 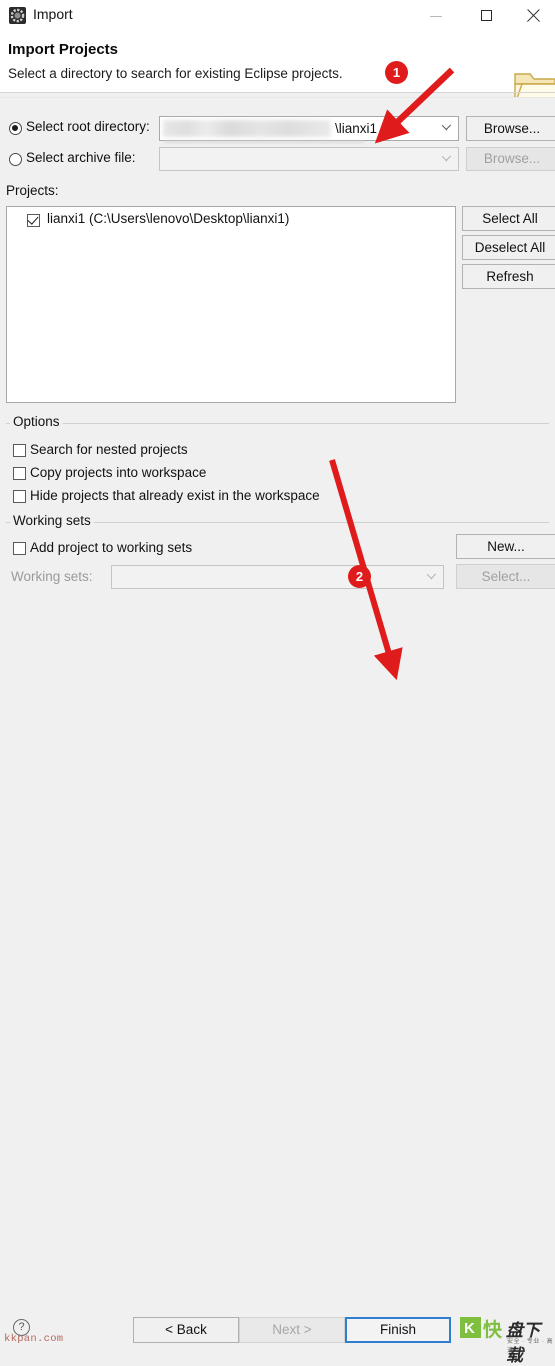 What do you see at coordinates (88, 126) in the screenshot?
I see `label-select-root-directory: Select root directory:` at bounding box center [88, 126].